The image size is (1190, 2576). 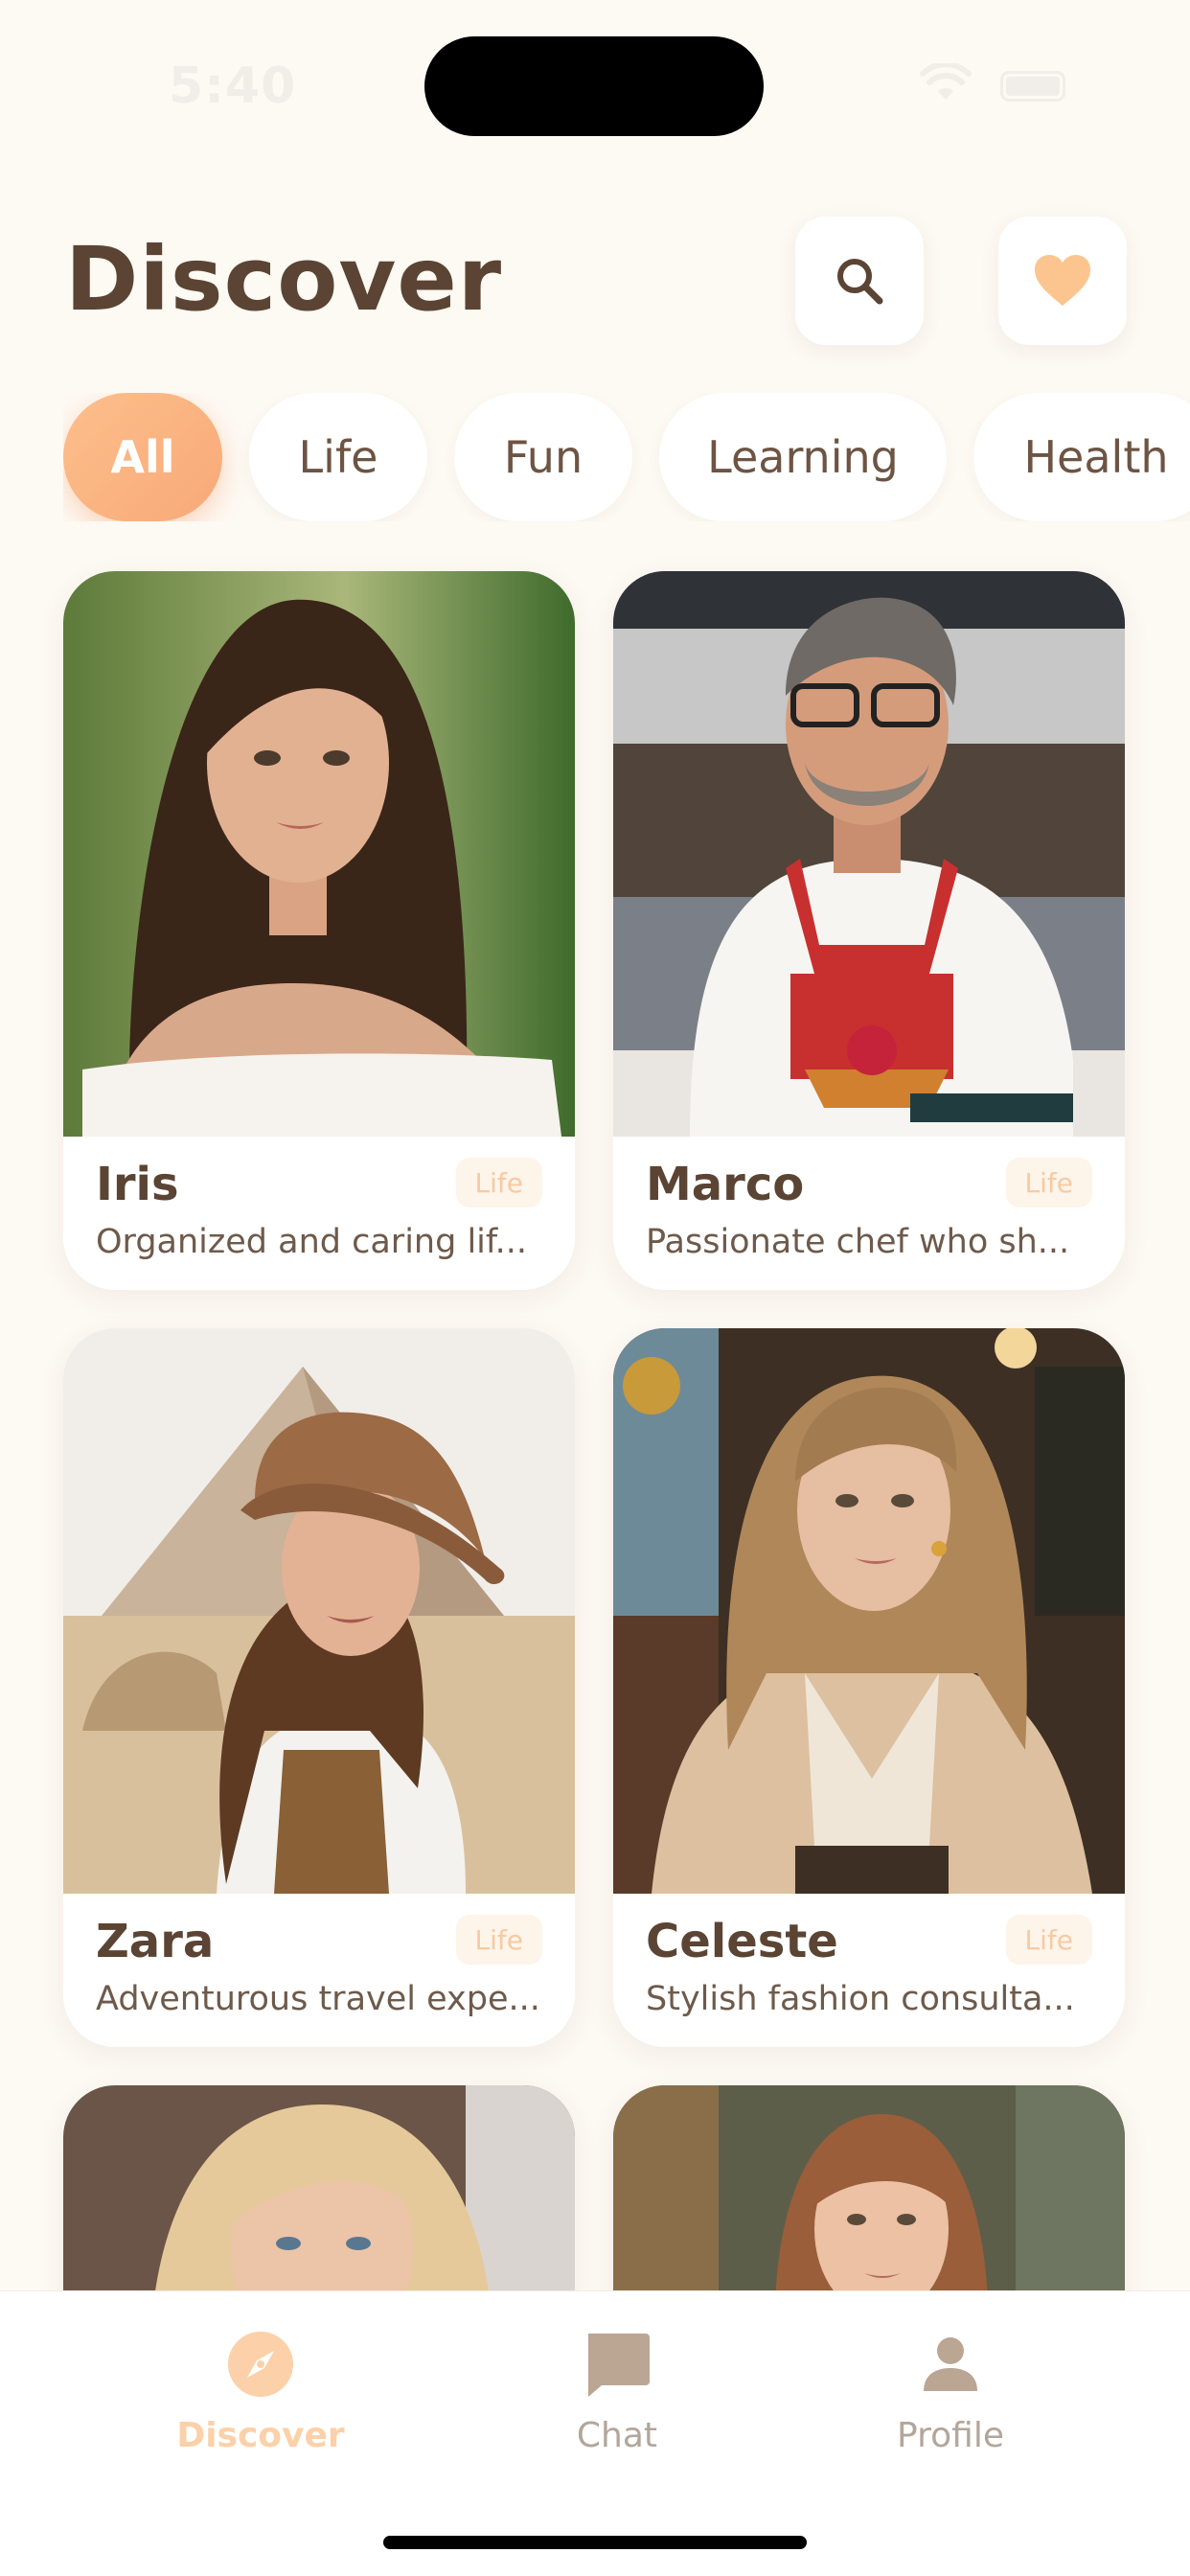 What do you see at coordinates (261, 2398) in the screenshot?
I see `tab-discover: Discover` at bounding box center [261, 2398].